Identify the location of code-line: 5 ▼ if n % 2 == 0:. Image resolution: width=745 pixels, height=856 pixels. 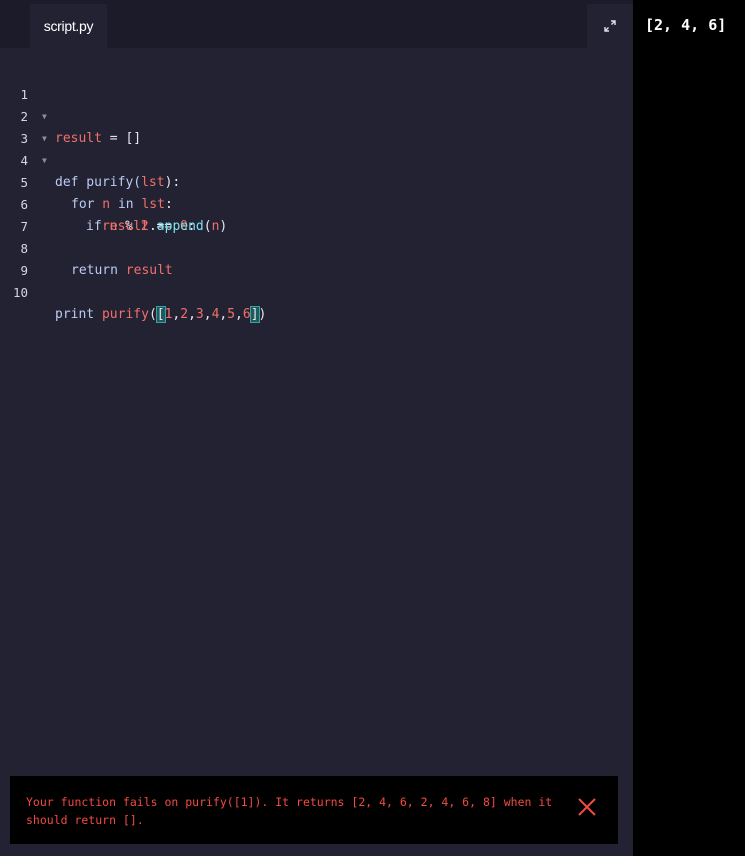
(316, 192).